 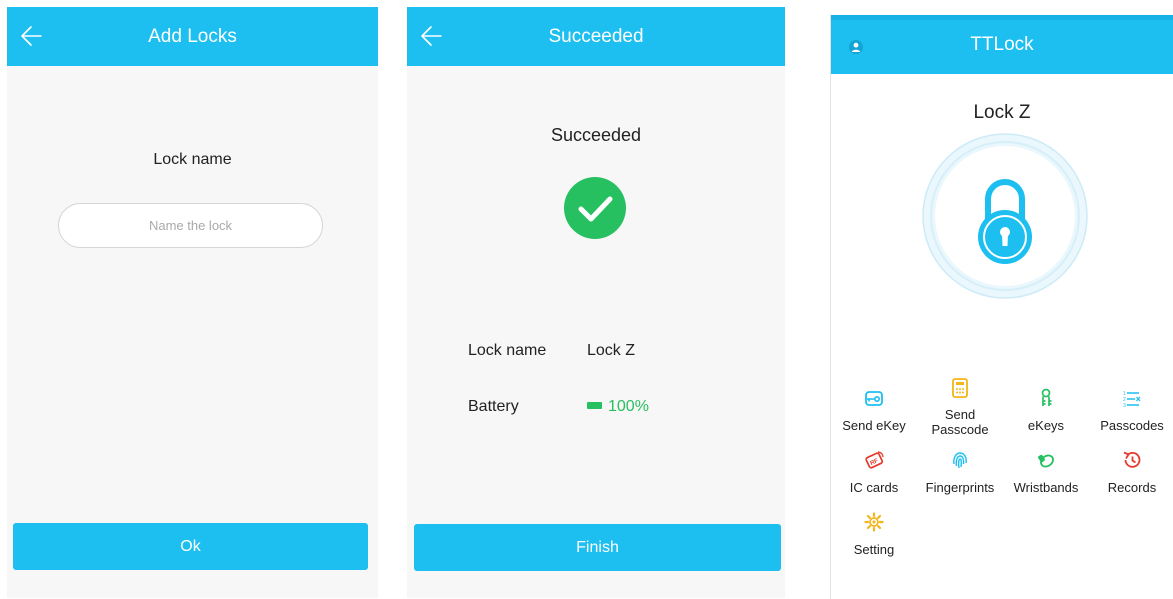 I want to click on records-icon, so click(x=1132, y=459).